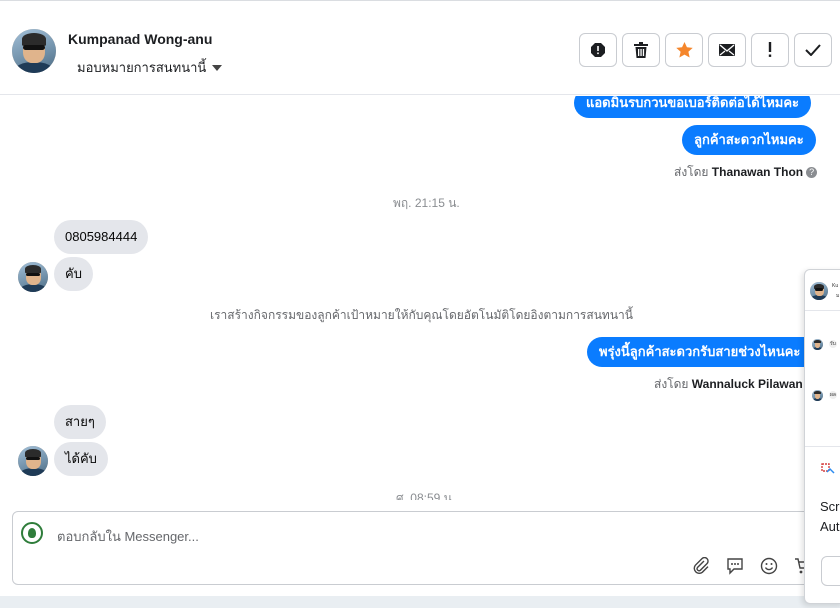 Image resolution: width=840 pixels, height=608 pixels. What do you see at coordinates (828, 469) in the screenshot?
I see `screenshot-tool-icon` at bounding box center [828, 469].